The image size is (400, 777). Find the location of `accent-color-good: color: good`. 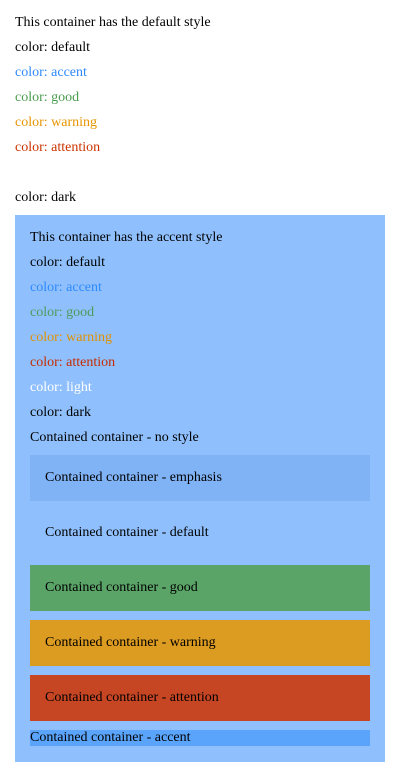

accent-color-good: color: good is located at coordinates (62, 312).